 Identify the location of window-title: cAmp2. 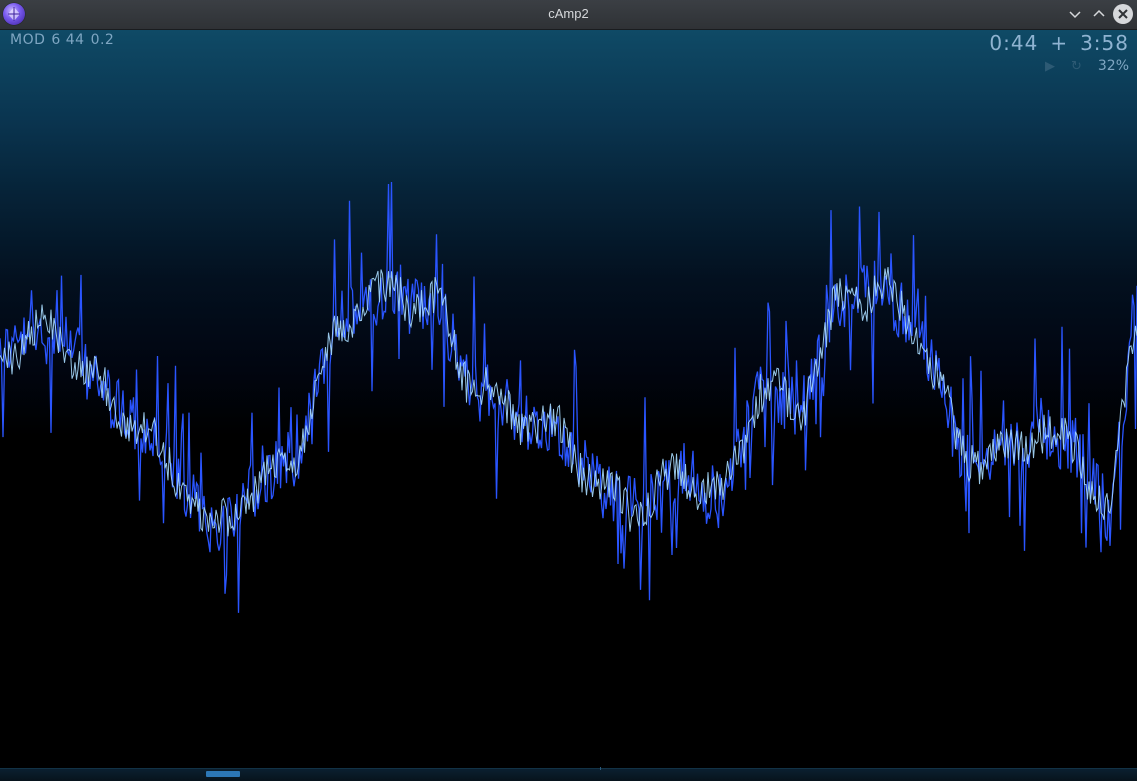
(568, 13).